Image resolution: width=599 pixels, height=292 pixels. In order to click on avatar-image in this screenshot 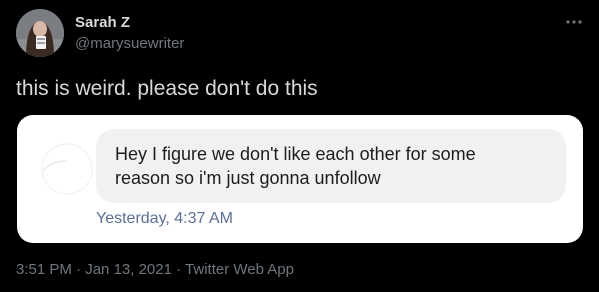, I will do `click(40, 33)`.